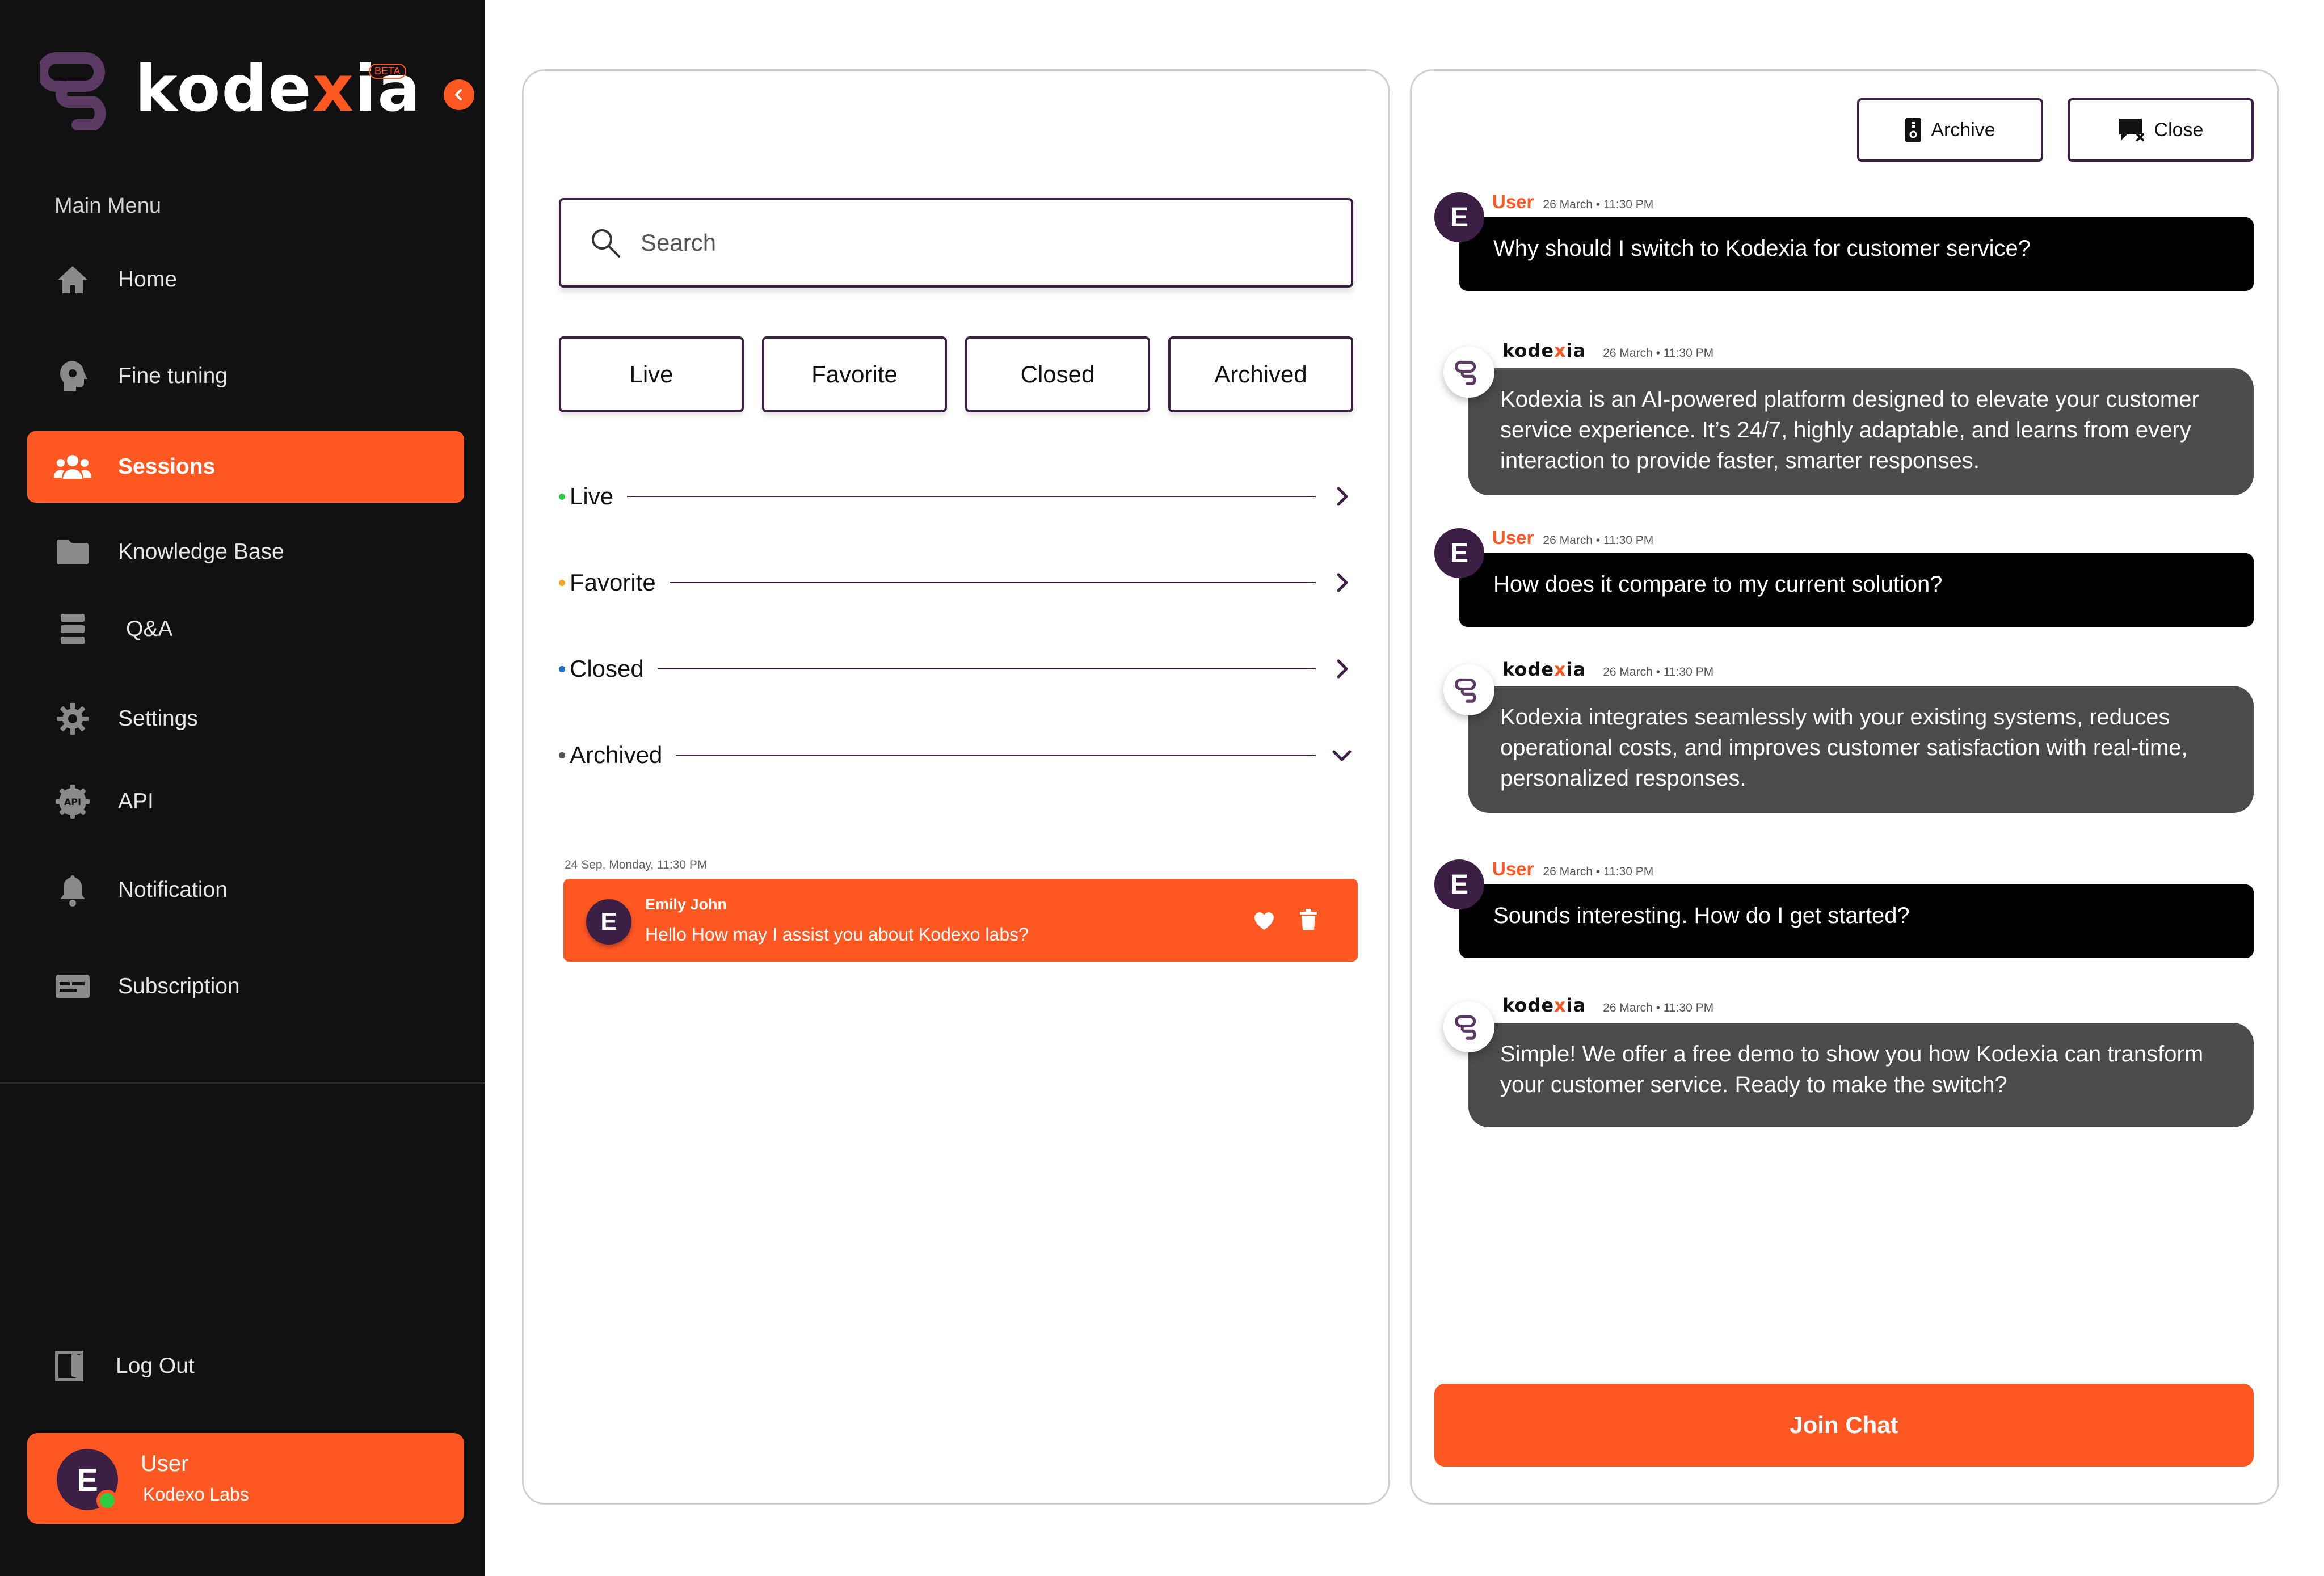  What do you see at coordinates (855, 374) in the screenshot?
I see `tab-favorite: Favorite` at bounding box center [855, 374].